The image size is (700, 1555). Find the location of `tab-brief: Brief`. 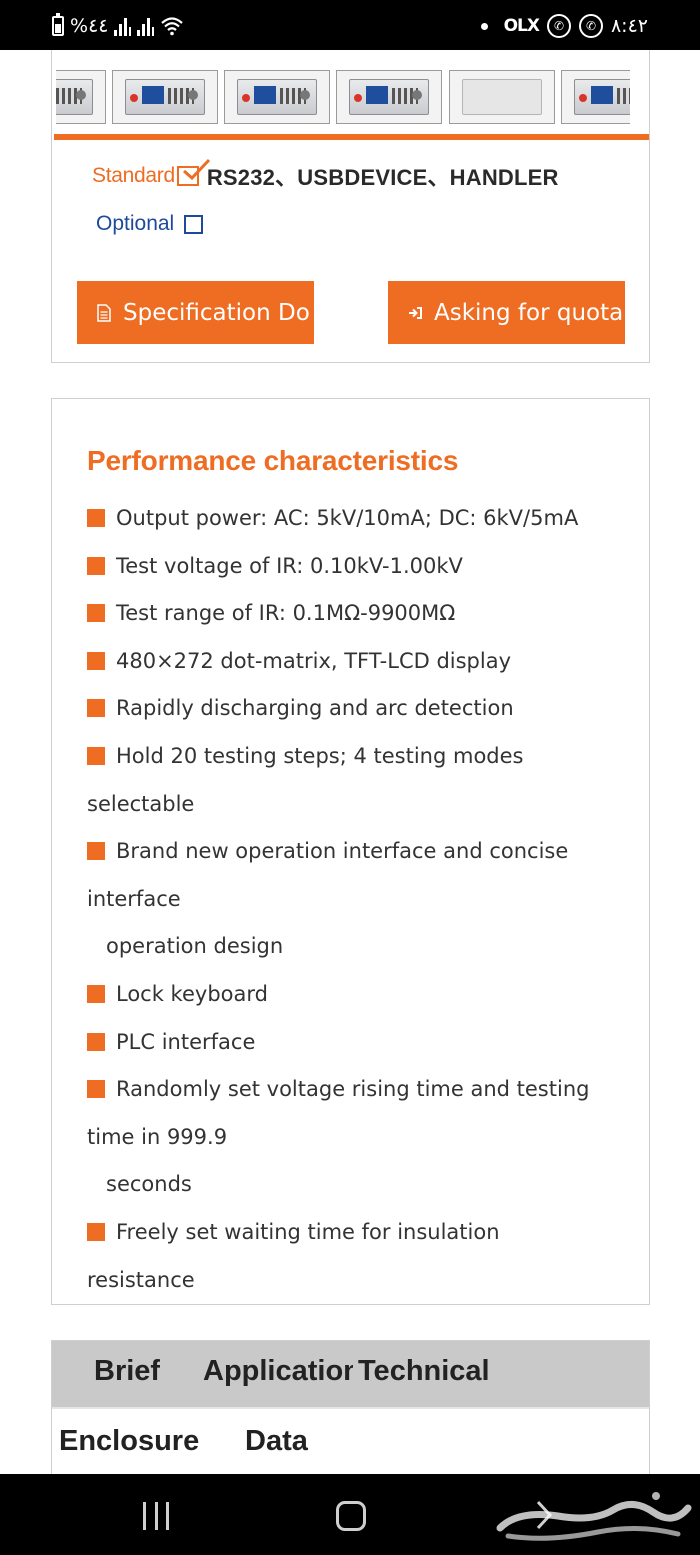

tab-brief: Brief is located at coordinates (127, 1371).